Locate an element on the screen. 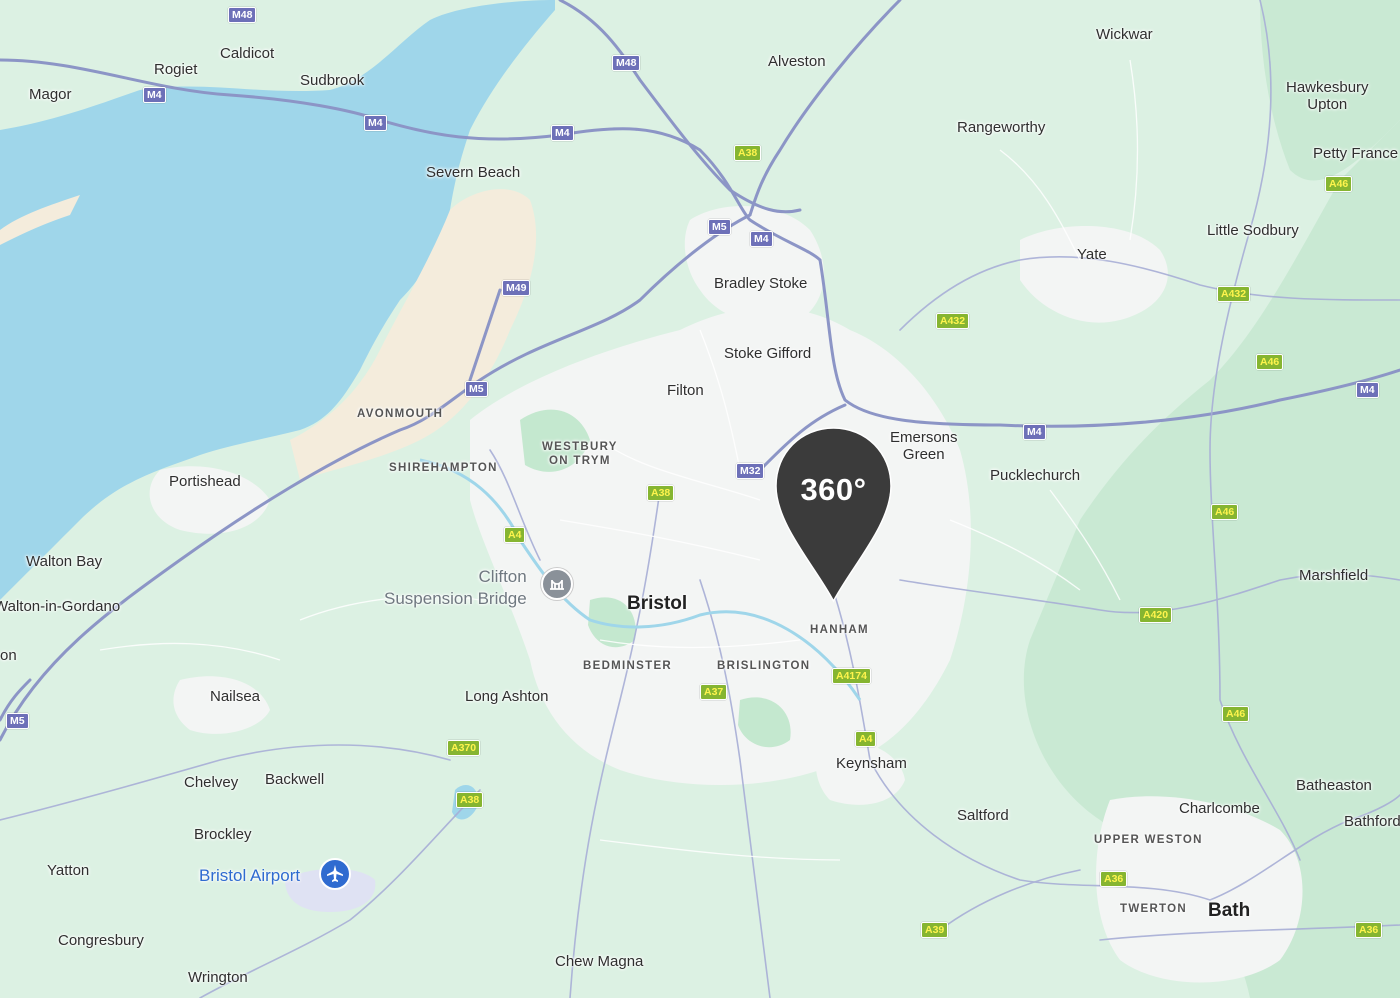 Image resolution: width=1400 pixels, height=998 pixels. place-label-nailsea: Nailsea is located at coordinates (235, 696).